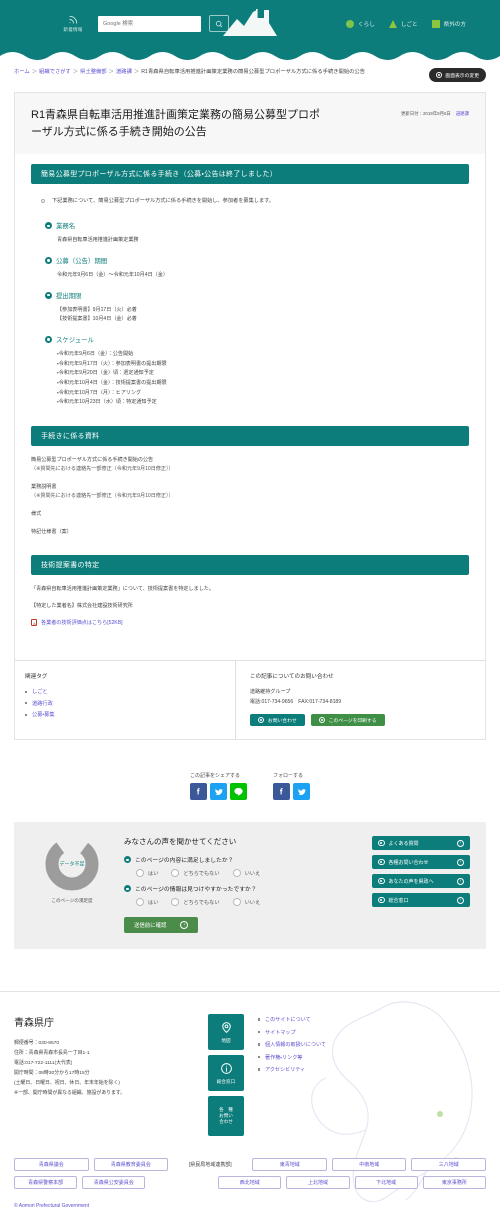 Image resolution: width=500 pixels, height=1227 pixels. What do you see at coordinates (105, 373) in the screenshot?
I see `schedule-line: ・令和元年9月20日（金）頃：選定通知予定` at bounding box center [105, 373].